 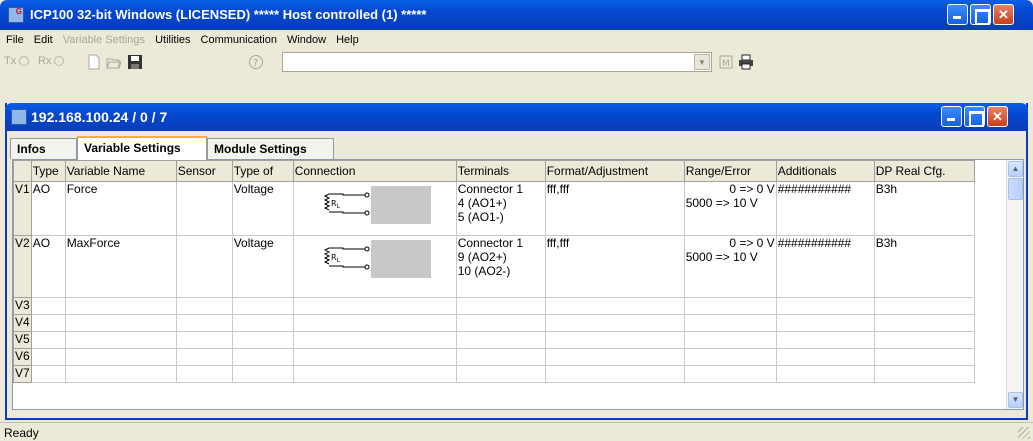 What do you see at coordinates (22, 266) in the screenshot?
I see `row-header: V2` at bounding box center [22, 266].